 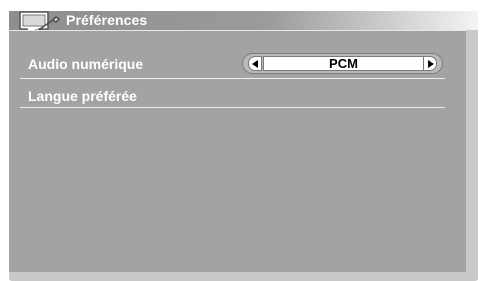 I want to click on audio-selector: PCM, so click(x=342, y=63).